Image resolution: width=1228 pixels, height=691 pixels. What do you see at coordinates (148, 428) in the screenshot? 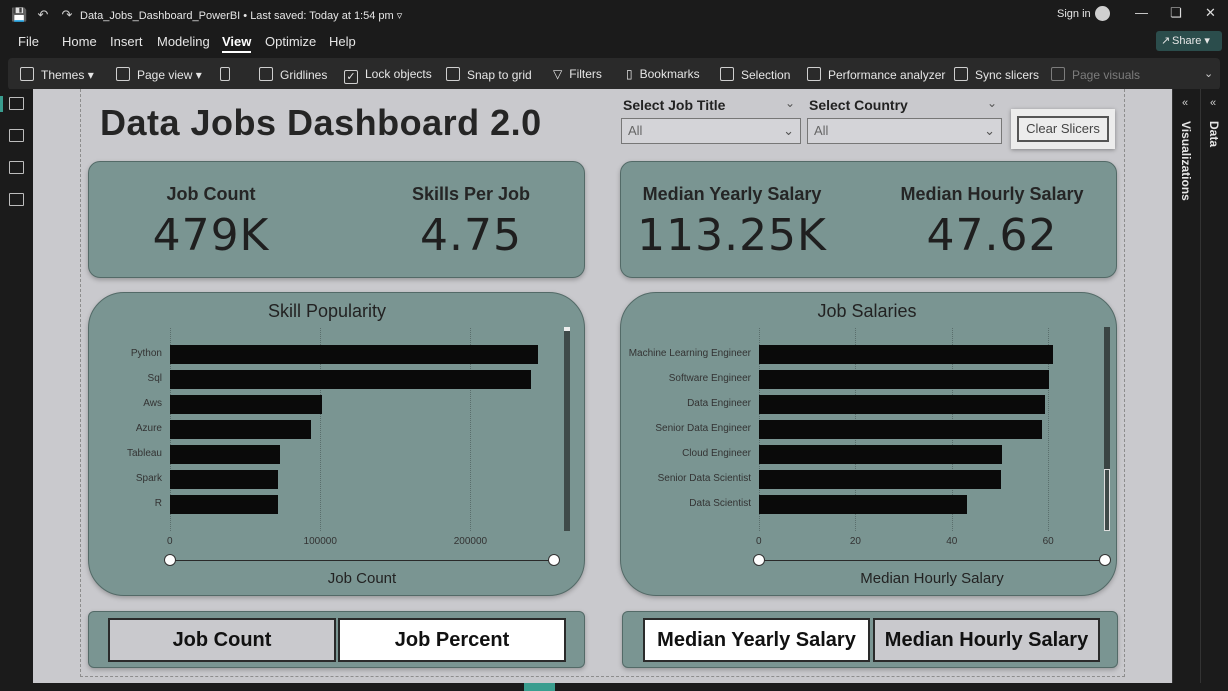
I see `category-label: Azure` at bounding box center [148, 428].